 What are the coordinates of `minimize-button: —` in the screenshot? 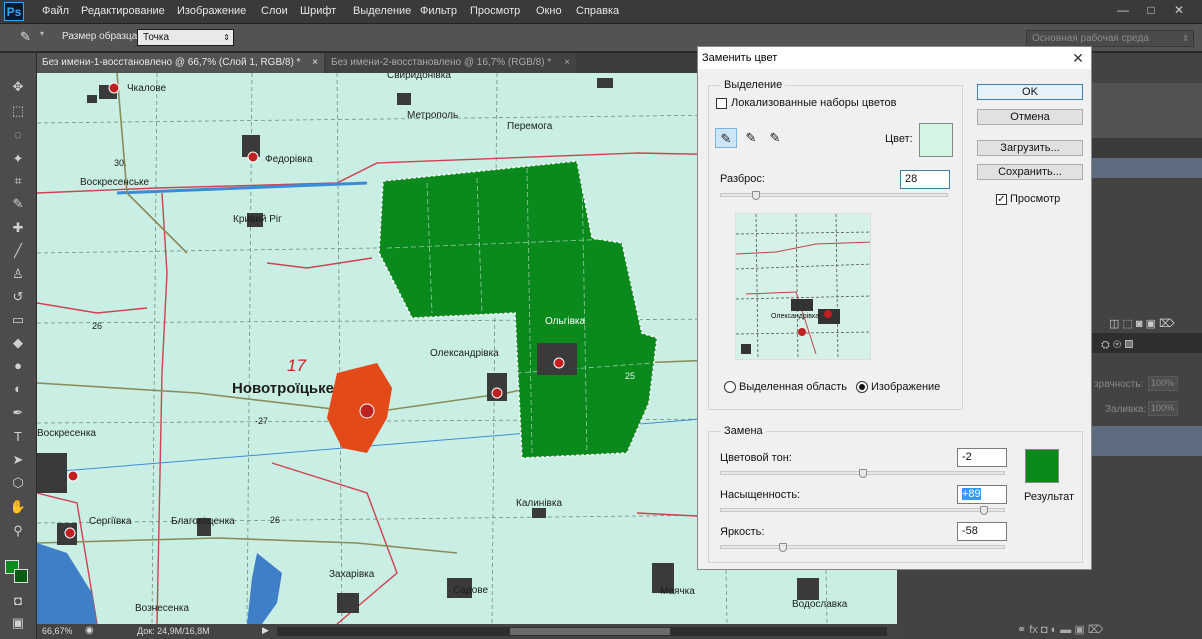 It's located at (1123, 10).